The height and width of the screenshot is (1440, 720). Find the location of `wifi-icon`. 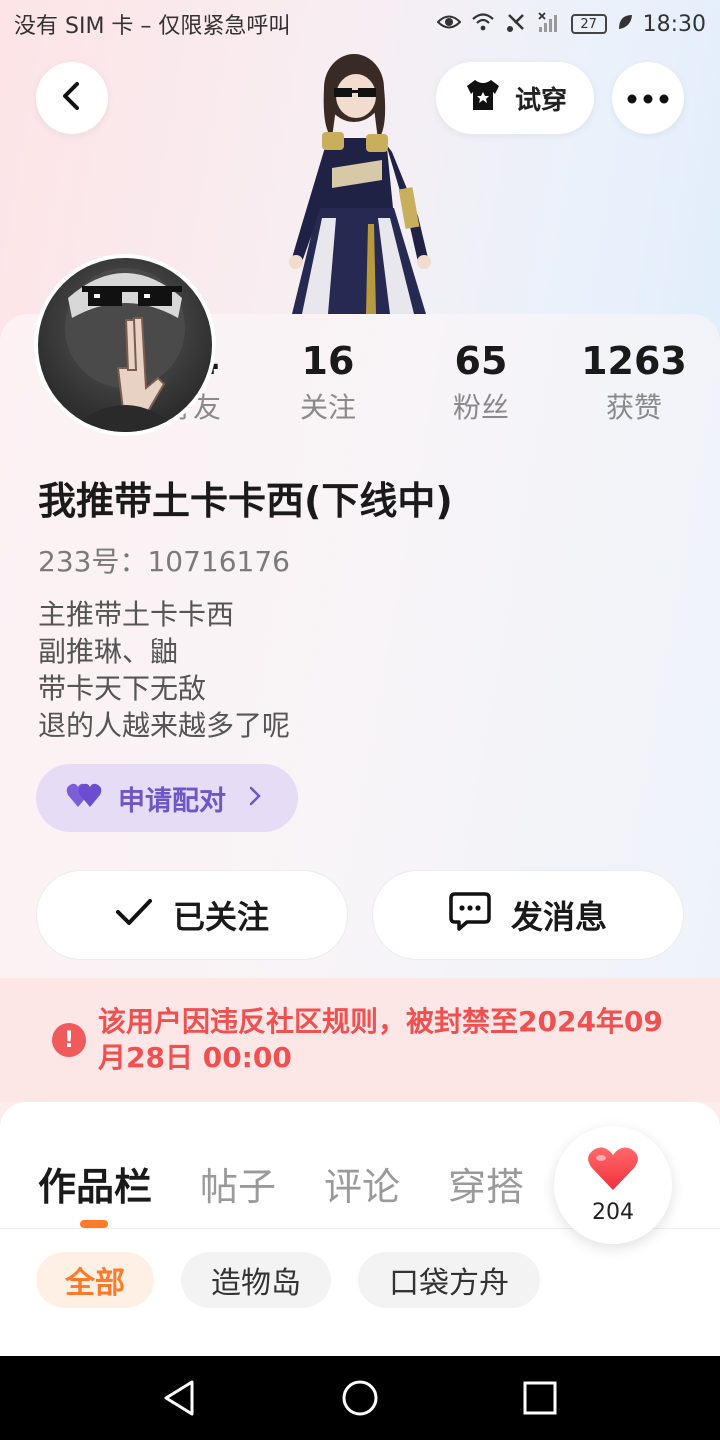

wifi-icon is located at coordinates (483, 24).